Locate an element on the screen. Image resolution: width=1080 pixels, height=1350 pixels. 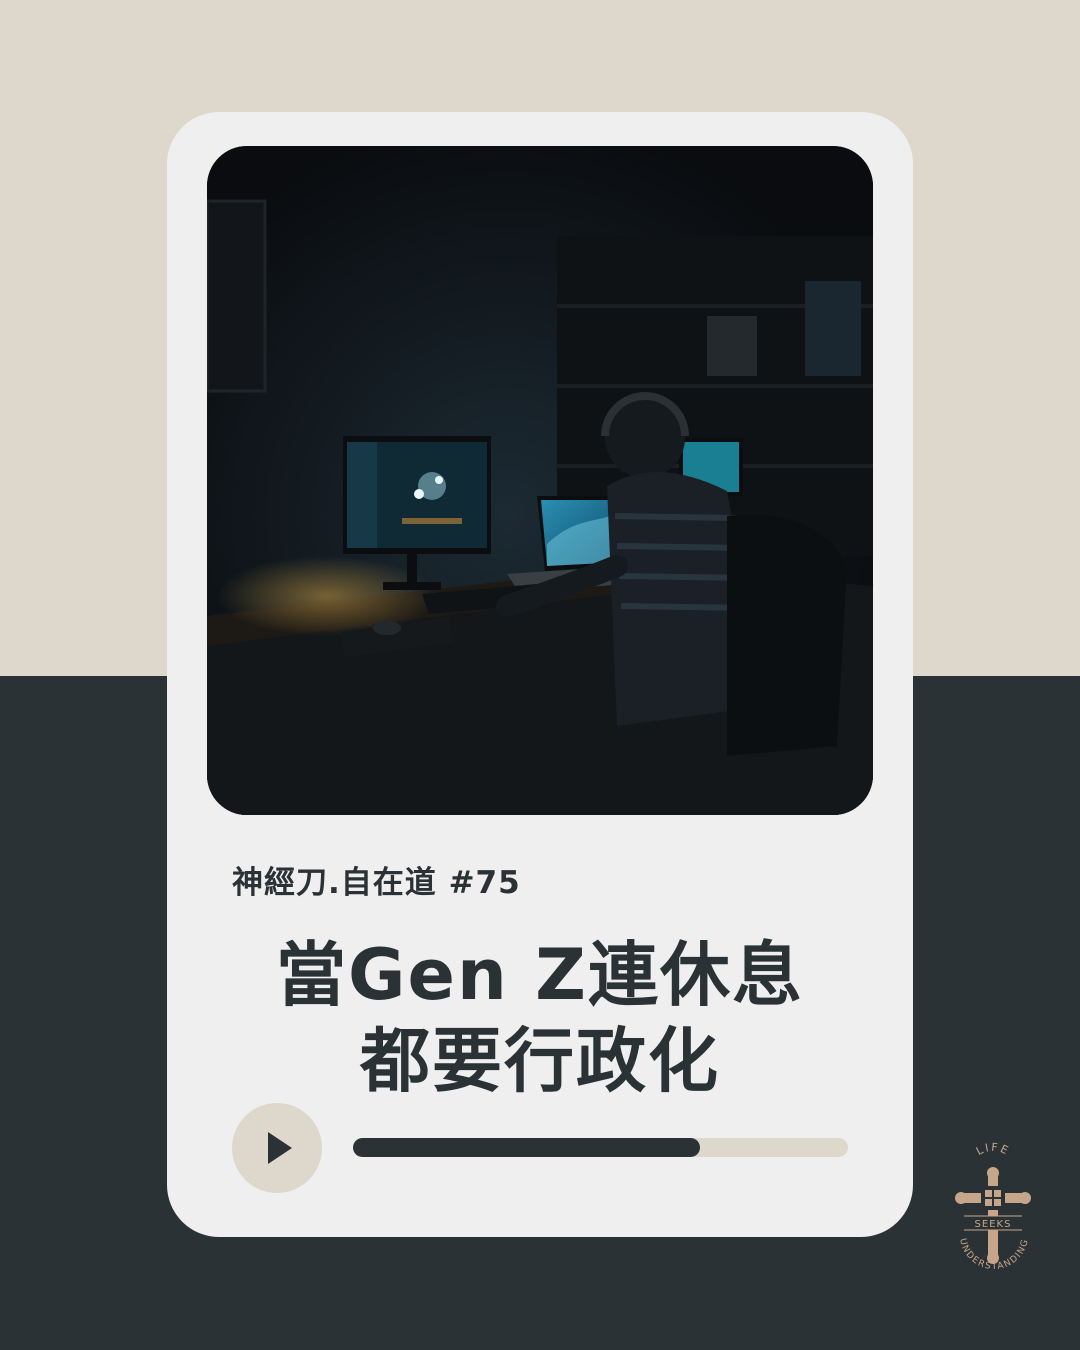
logo-top-text: LIFE is located at coordinates (992, 1149).